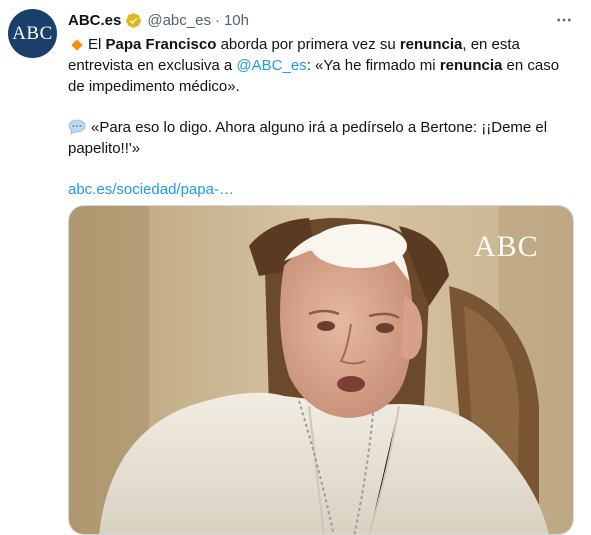 This screenshot has height=535, width=591. I want to click on handle: @abc_es, so click(179, 20).